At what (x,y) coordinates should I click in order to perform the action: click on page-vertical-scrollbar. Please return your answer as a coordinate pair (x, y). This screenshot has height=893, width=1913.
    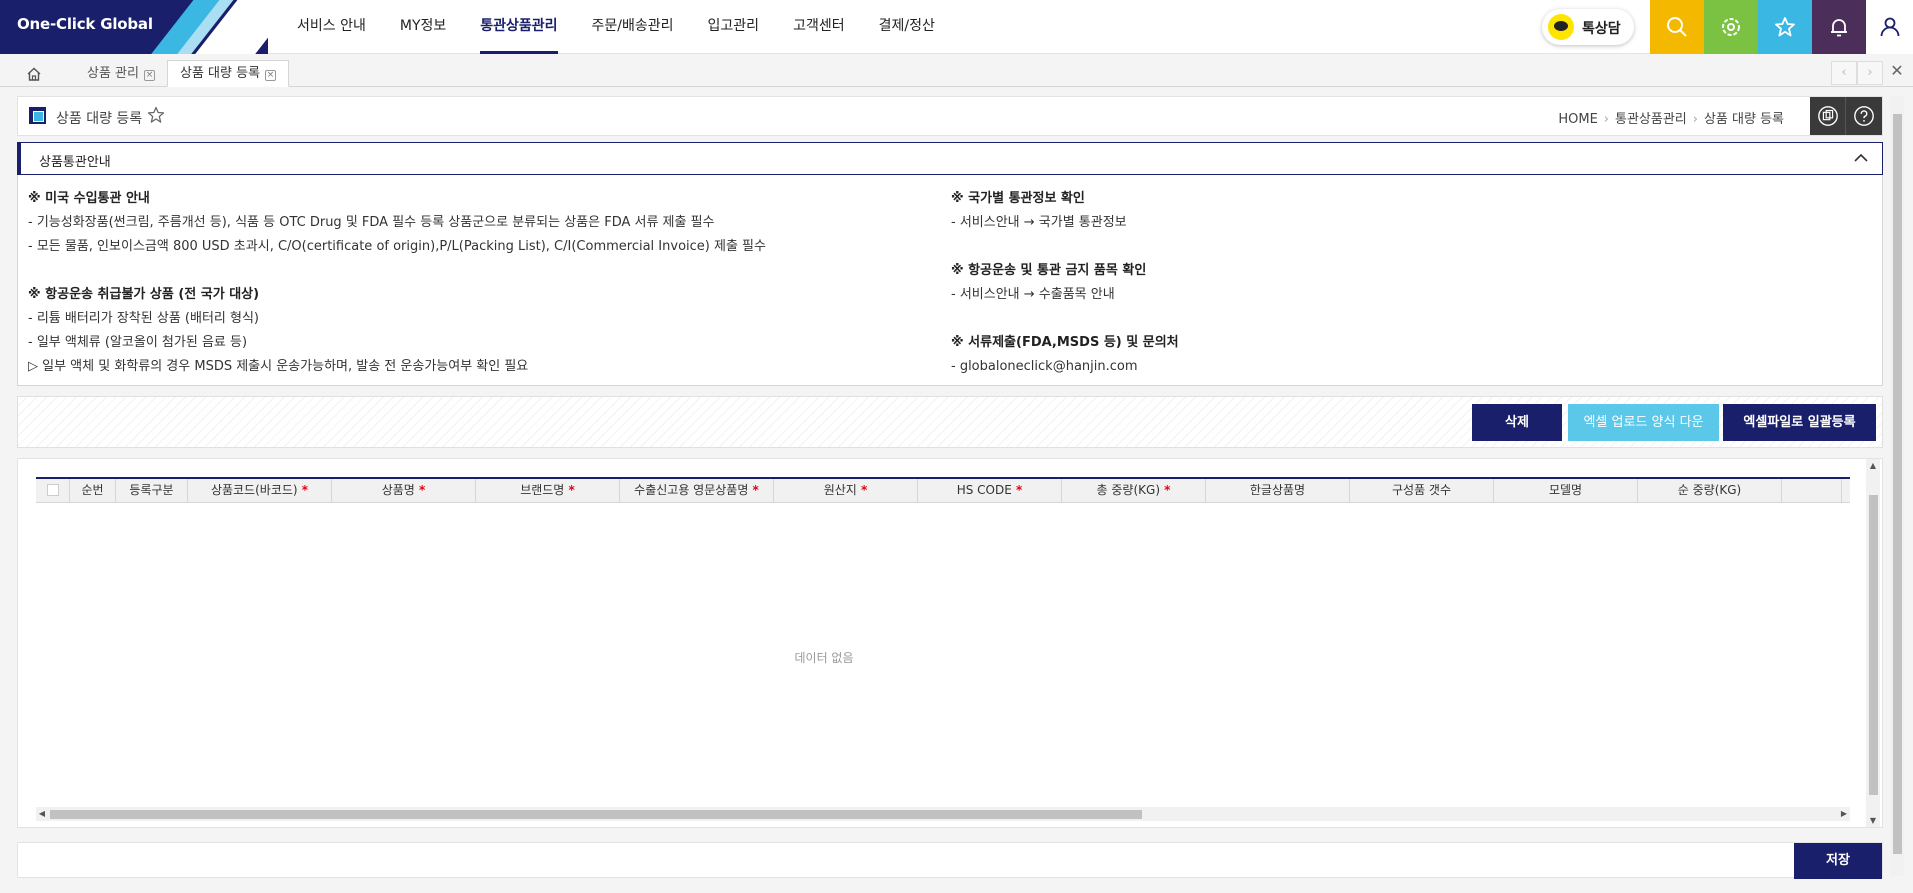
    Looking at the image, I should click on (1897, 486).